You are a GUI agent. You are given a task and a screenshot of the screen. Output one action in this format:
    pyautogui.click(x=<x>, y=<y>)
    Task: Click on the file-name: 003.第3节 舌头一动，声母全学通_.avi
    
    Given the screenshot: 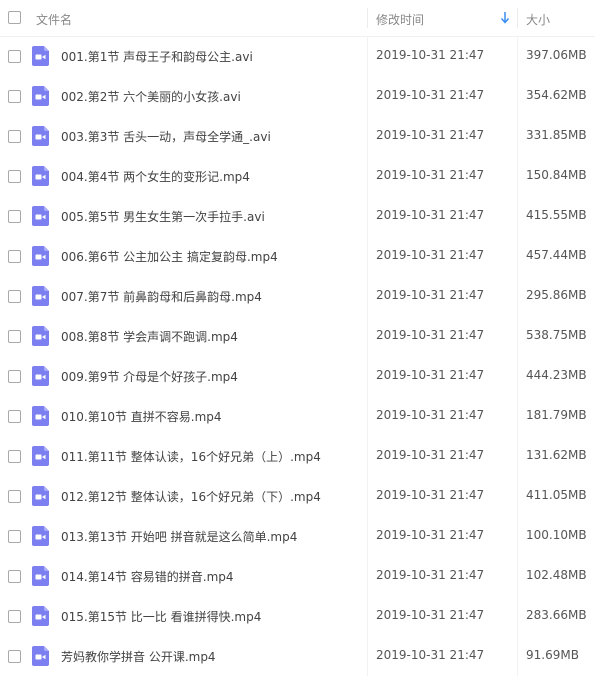 What is the action you would take?
    pyautogui.click(x=166, y=136)
    